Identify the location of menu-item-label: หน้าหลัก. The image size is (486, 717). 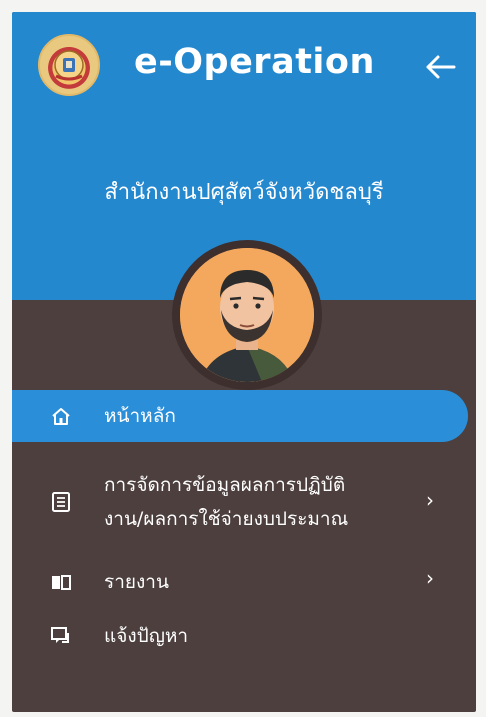
(140, 416).